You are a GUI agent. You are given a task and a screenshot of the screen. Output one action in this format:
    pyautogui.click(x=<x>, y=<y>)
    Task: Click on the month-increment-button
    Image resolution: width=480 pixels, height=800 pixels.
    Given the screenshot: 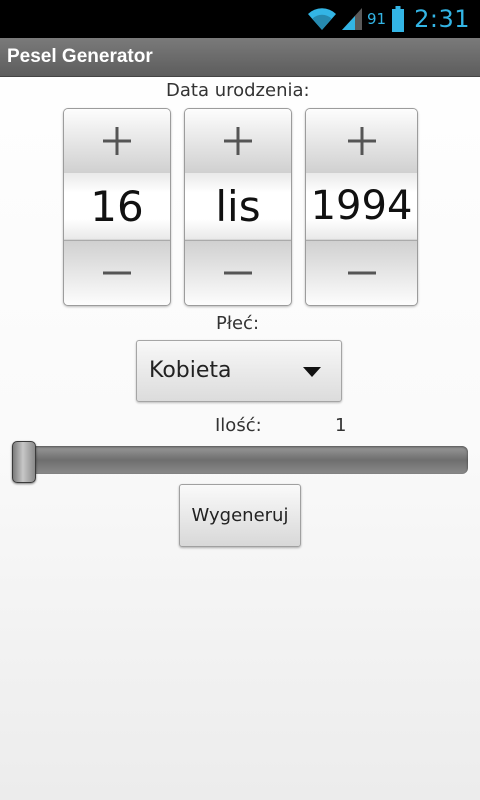 What is the action you would take?
    pyautogui.click(x=238, y=141)
    